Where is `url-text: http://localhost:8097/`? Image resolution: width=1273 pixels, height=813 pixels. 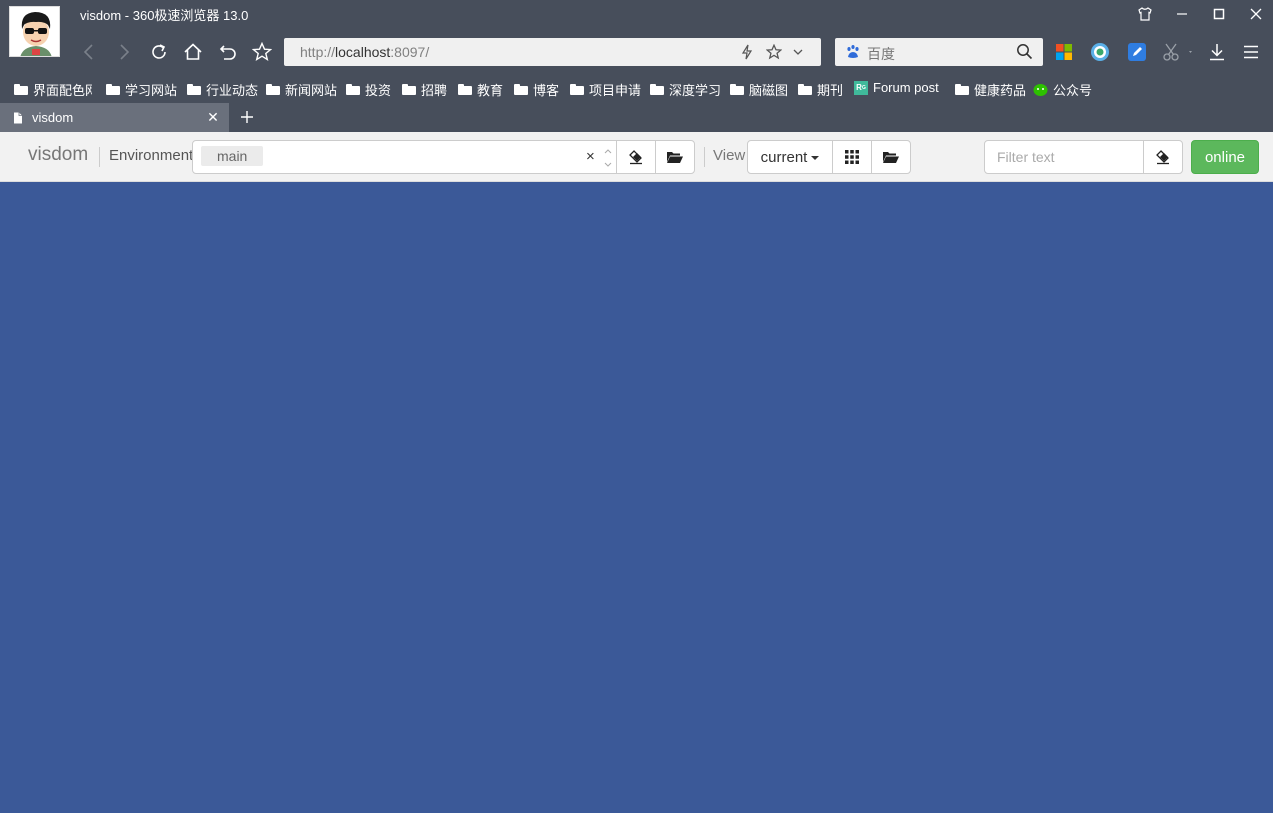 url-text: http://localhost:8097/ is located at coordinates (364, 52).